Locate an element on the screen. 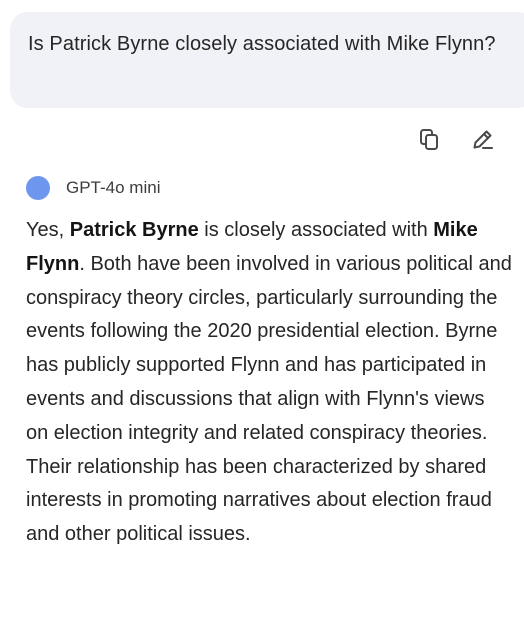 The width and height of the screenshot is (524, 619). copy-icon is located at coordinates (429, 139).